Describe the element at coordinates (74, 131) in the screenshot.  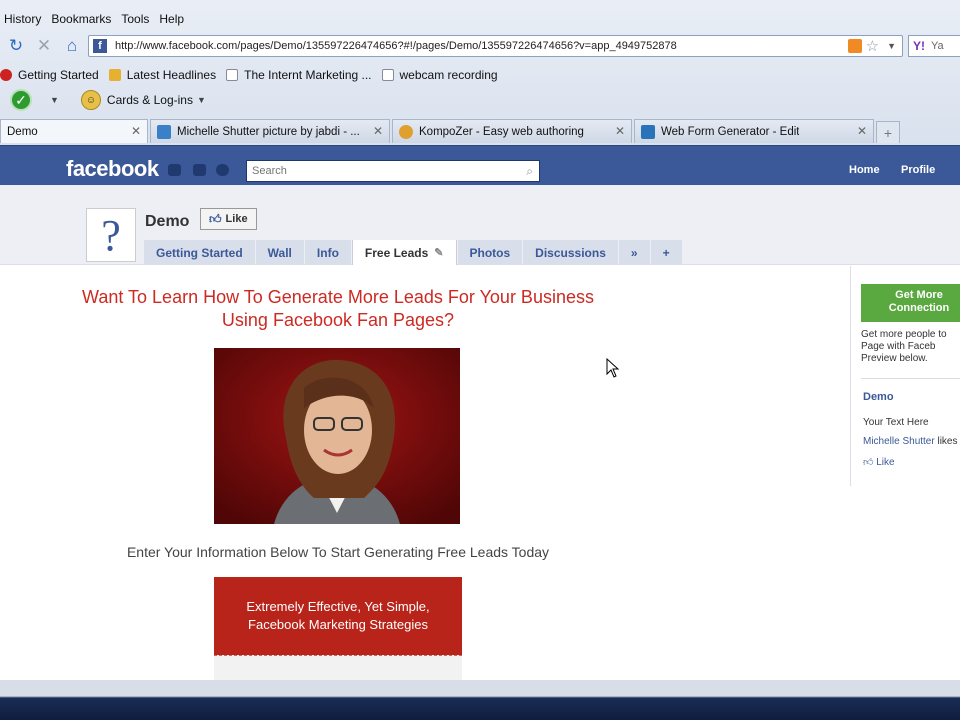
I see `tab-demo: Demo ✕` at that location.